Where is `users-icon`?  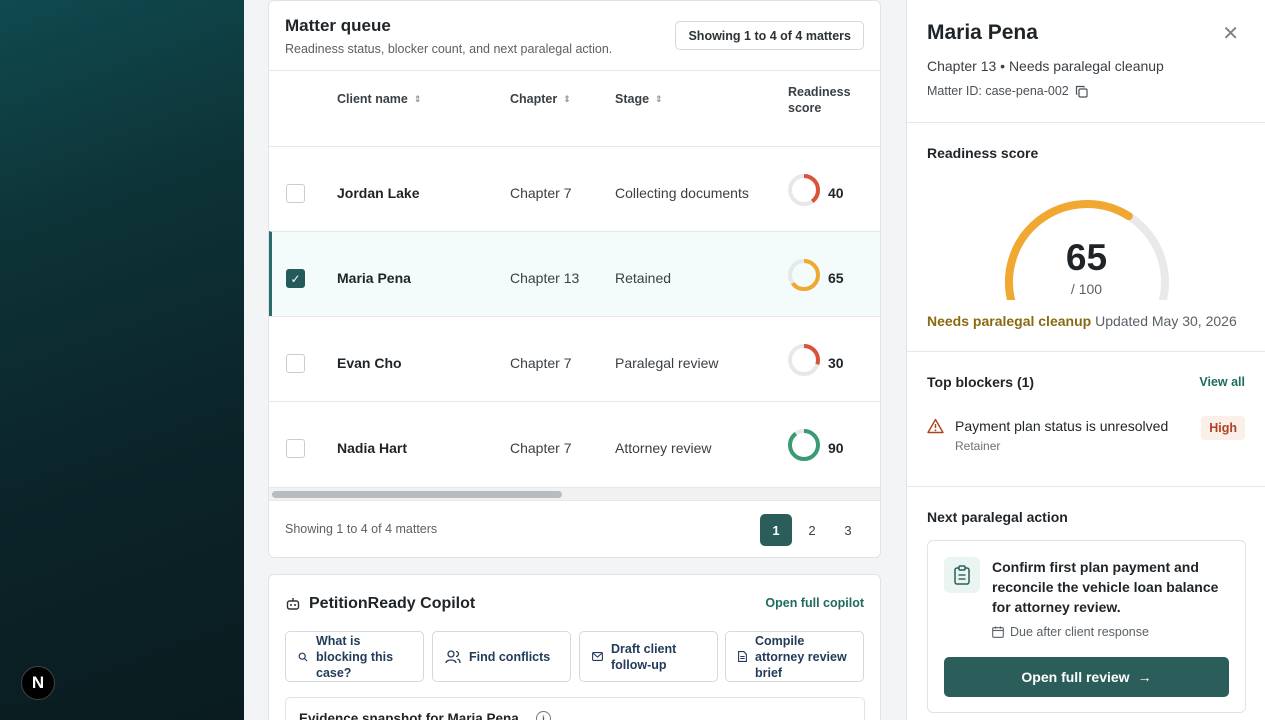
users-icon is located at coordinates (453, 656).